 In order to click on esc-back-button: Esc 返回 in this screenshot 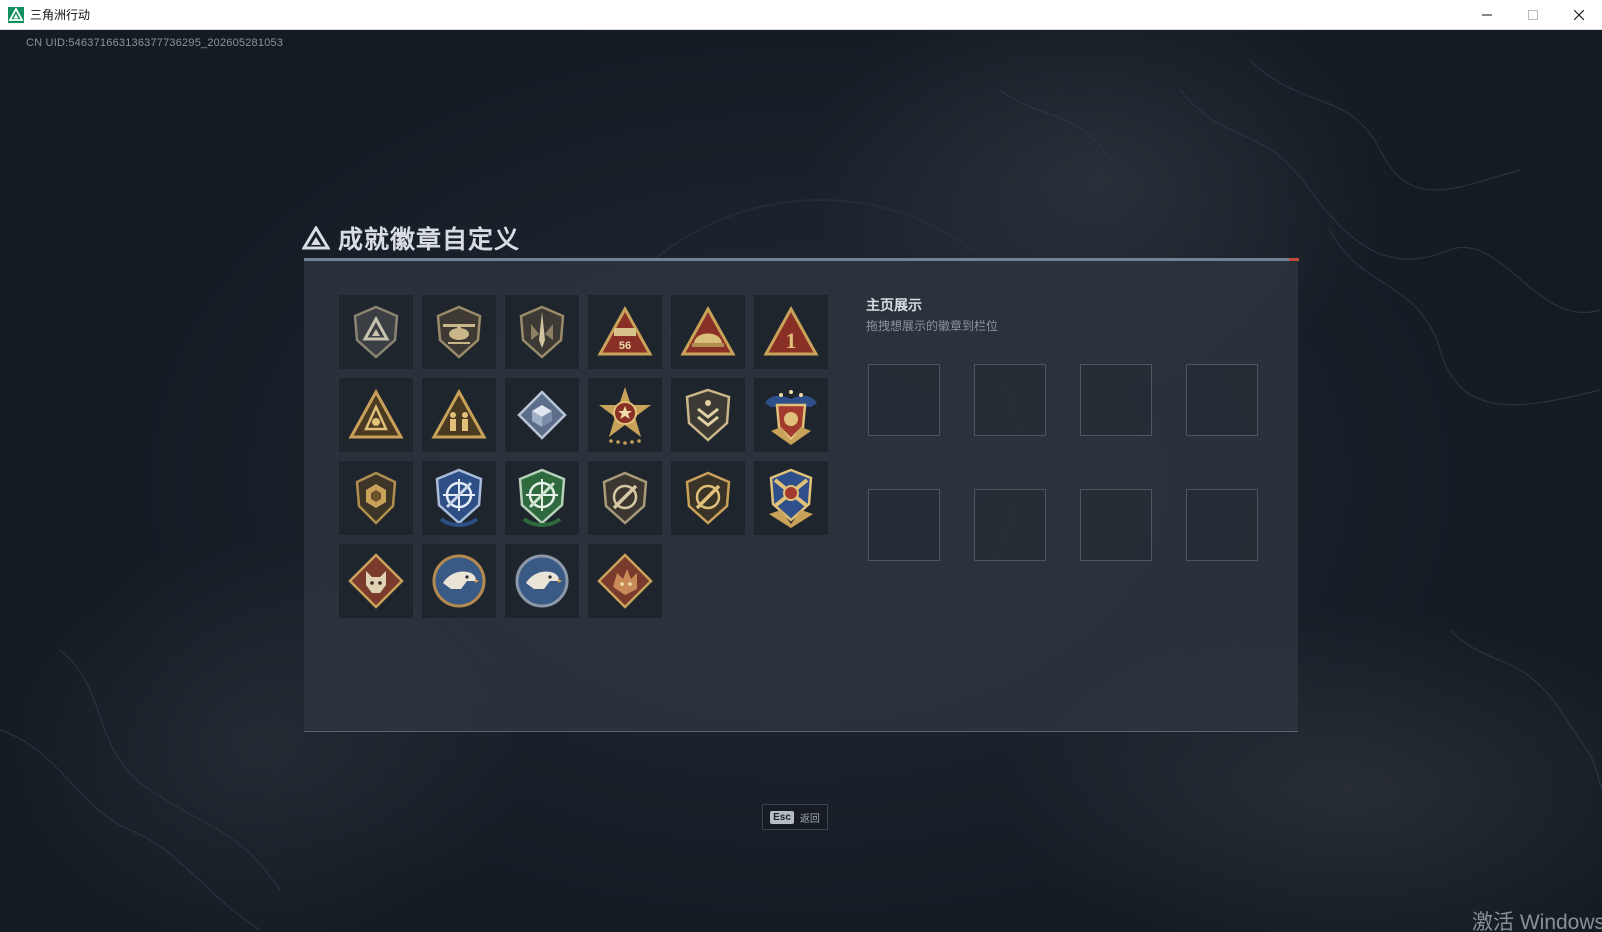, I will do `click(795, 817)`.